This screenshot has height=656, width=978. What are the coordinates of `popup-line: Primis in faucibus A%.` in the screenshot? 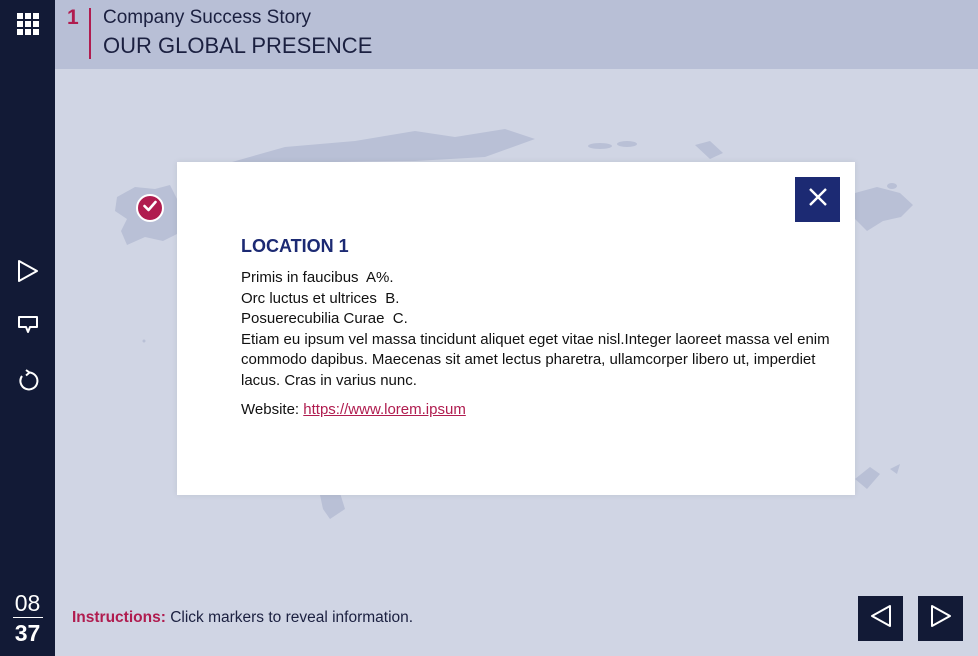 It's located at (317, 277).